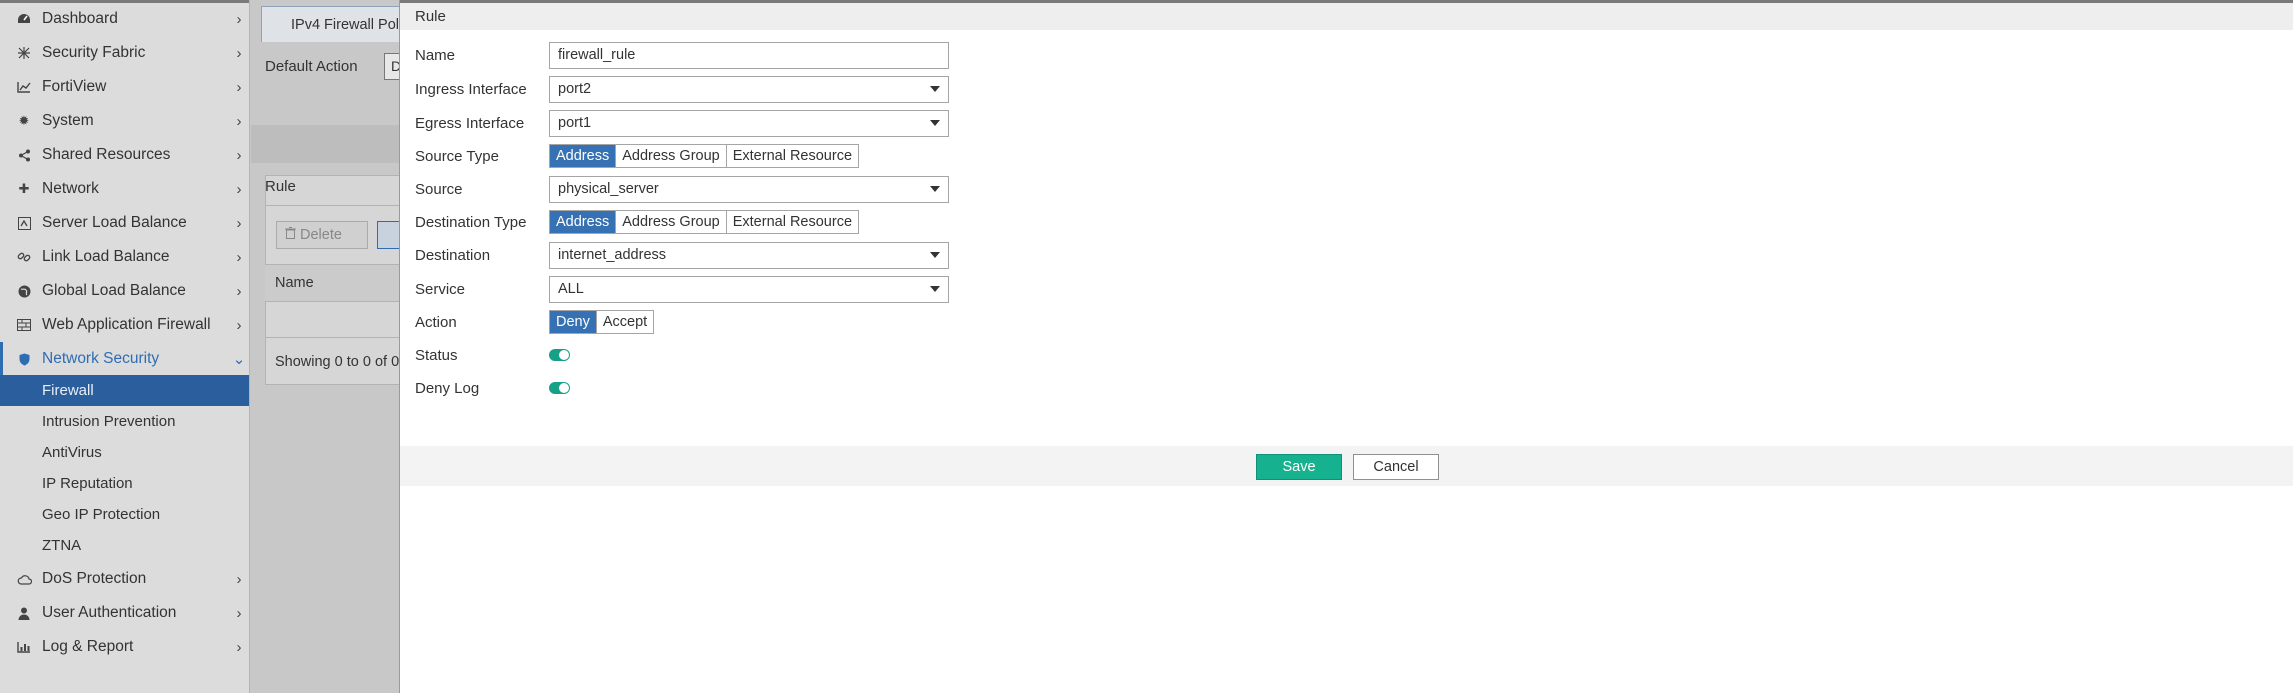 The image size is (2293, 693). What do you see at coordinates (457, 156) in the screenshot?
I see `source-type-label: Source Type` at bounding box center [457, 156].